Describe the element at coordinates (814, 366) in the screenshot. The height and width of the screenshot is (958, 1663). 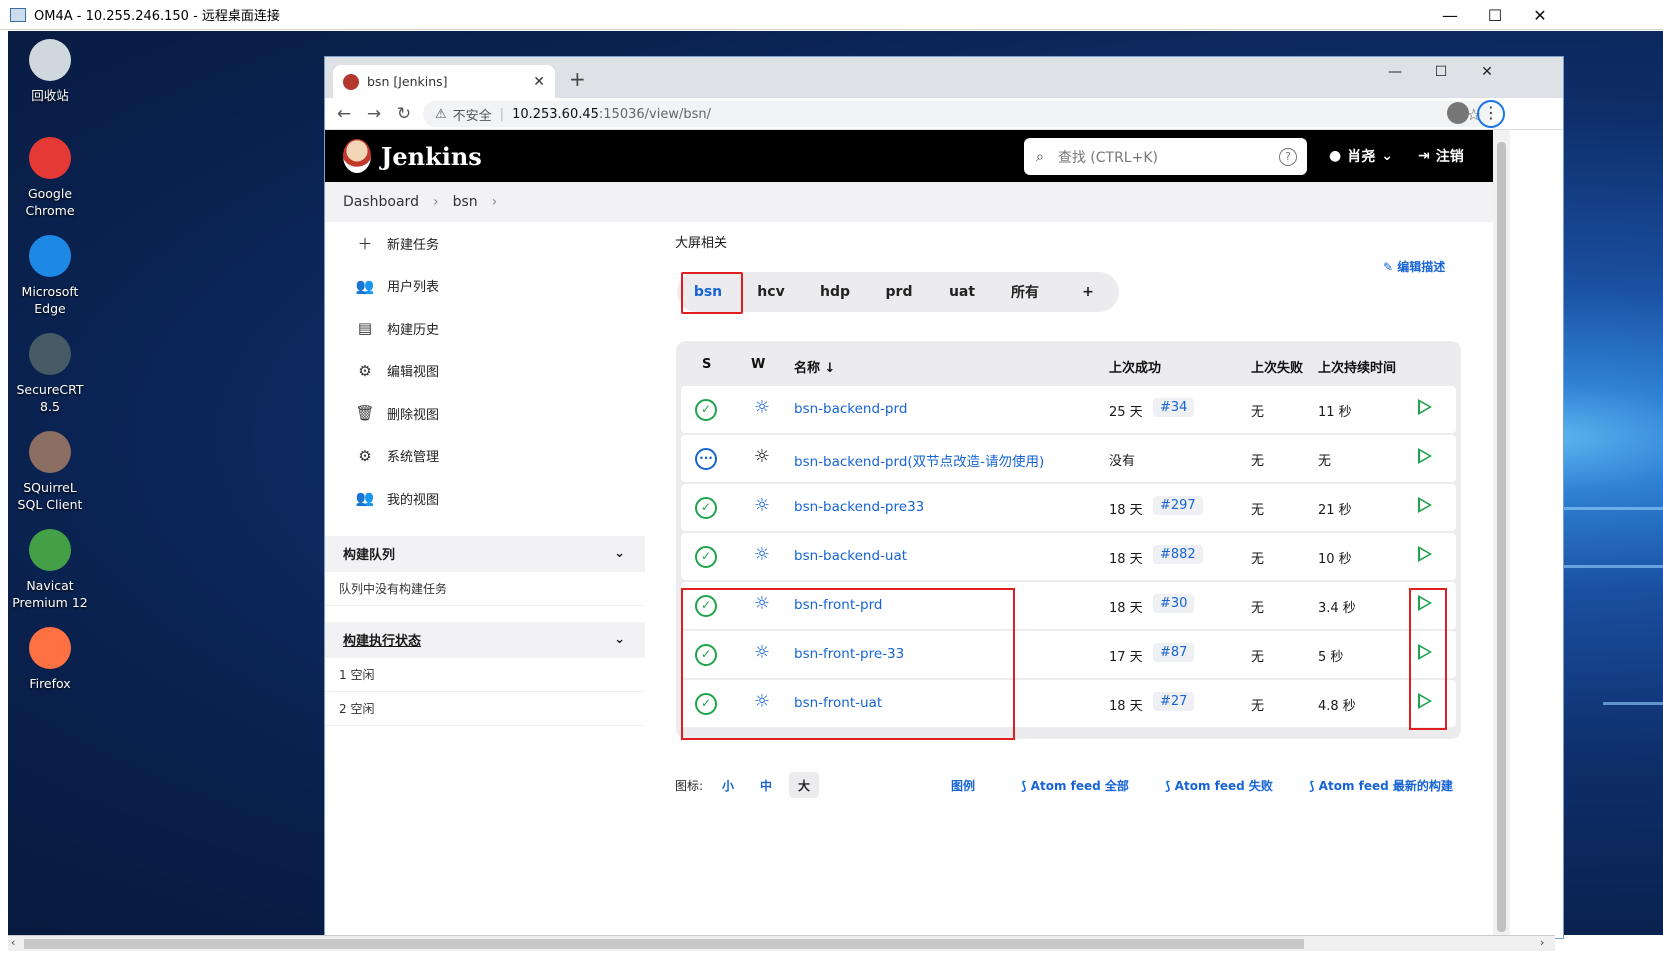
I see `col-name: 名称 ↓` at that location.